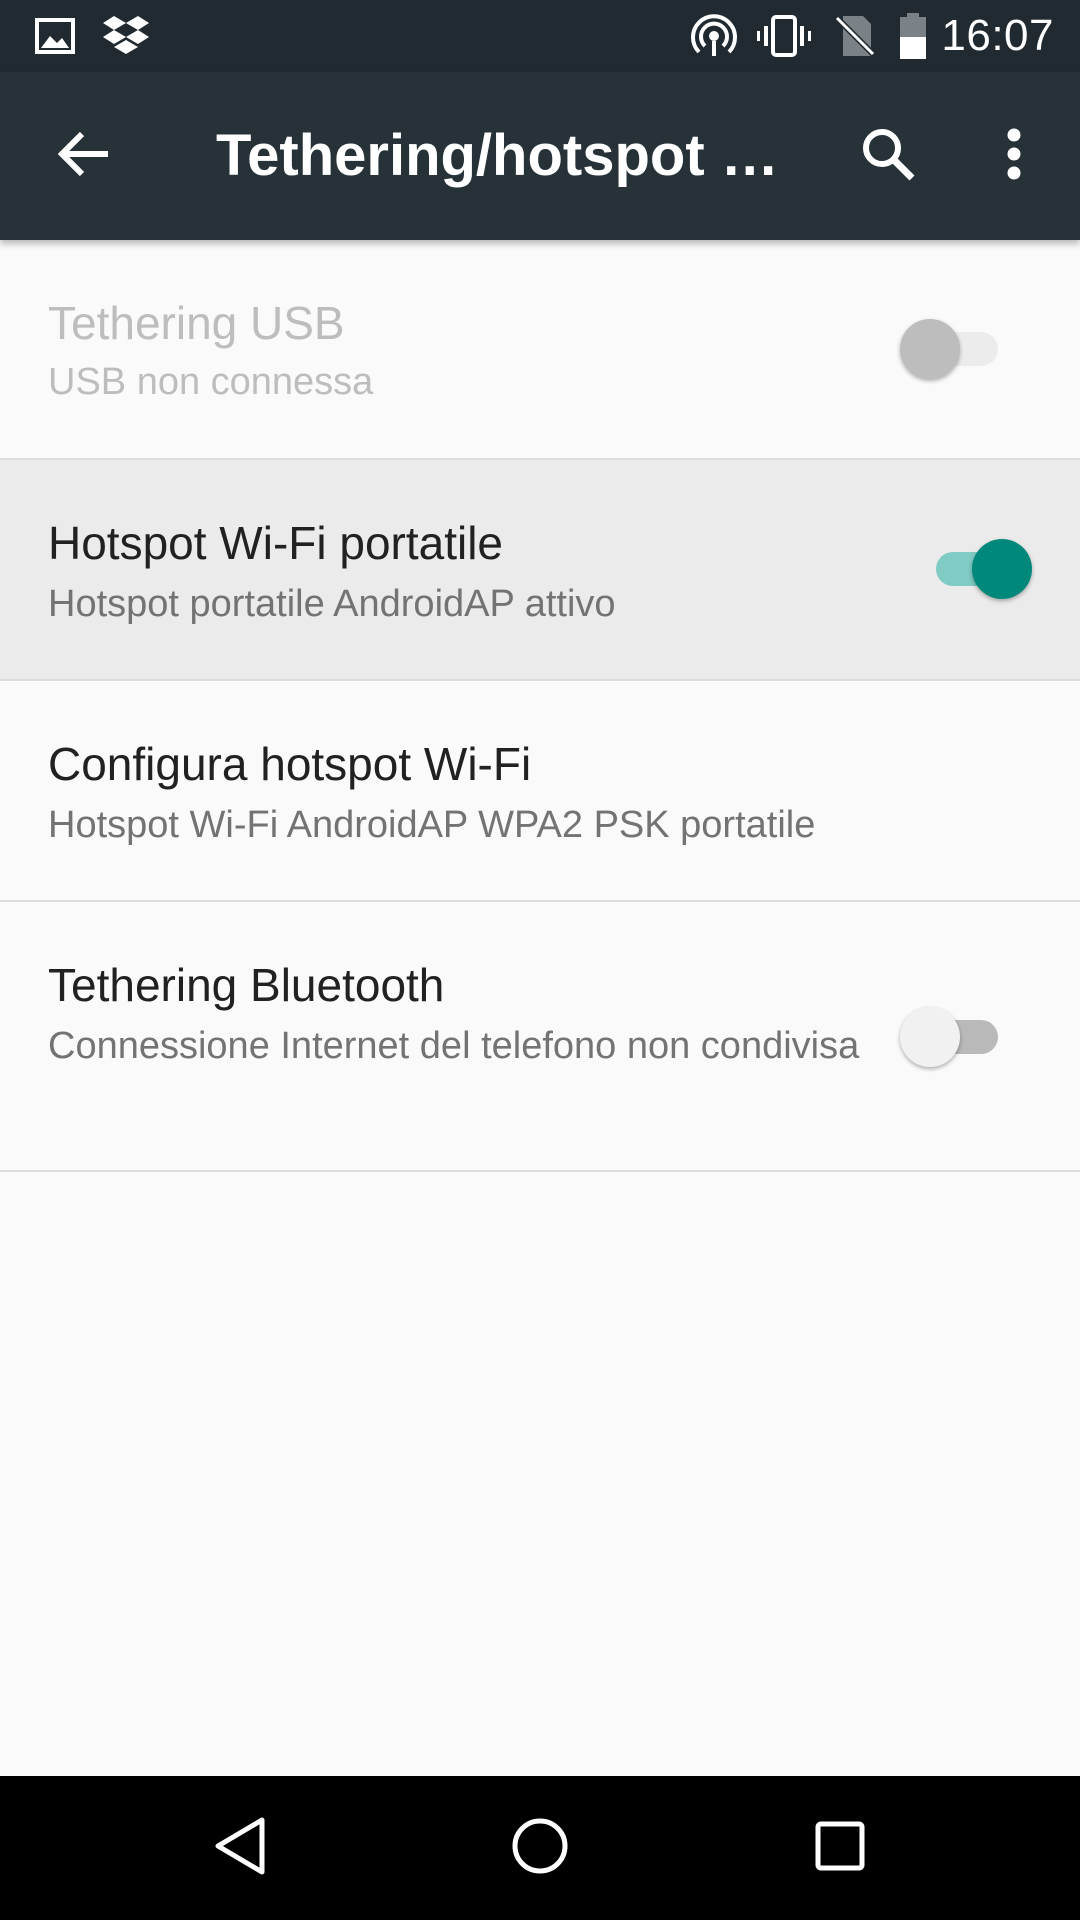  What do you see at coordinates (276, 543) in the screenshot?
I see `setting-title: Hotspot Wi-Fi portatile` at bounding box center [276, 543].